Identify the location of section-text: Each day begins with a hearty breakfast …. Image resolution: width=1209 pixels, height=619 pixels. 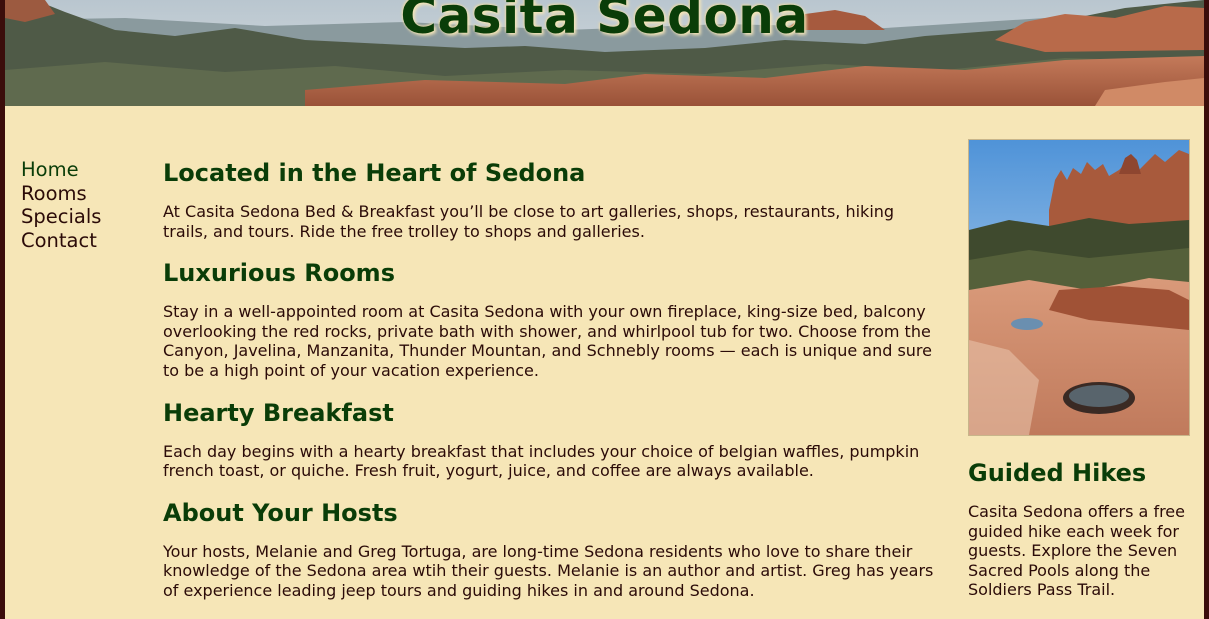
(541, 461).